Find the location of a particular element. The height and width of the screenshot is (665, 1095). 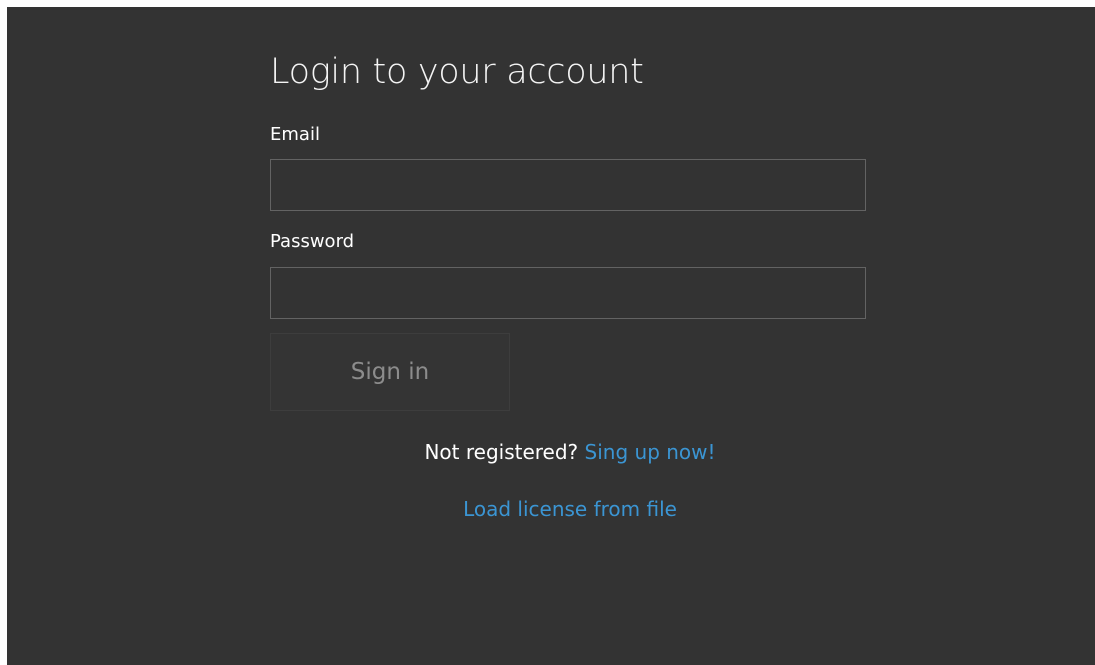

password-label: Password is located at coordinates (312, 241).